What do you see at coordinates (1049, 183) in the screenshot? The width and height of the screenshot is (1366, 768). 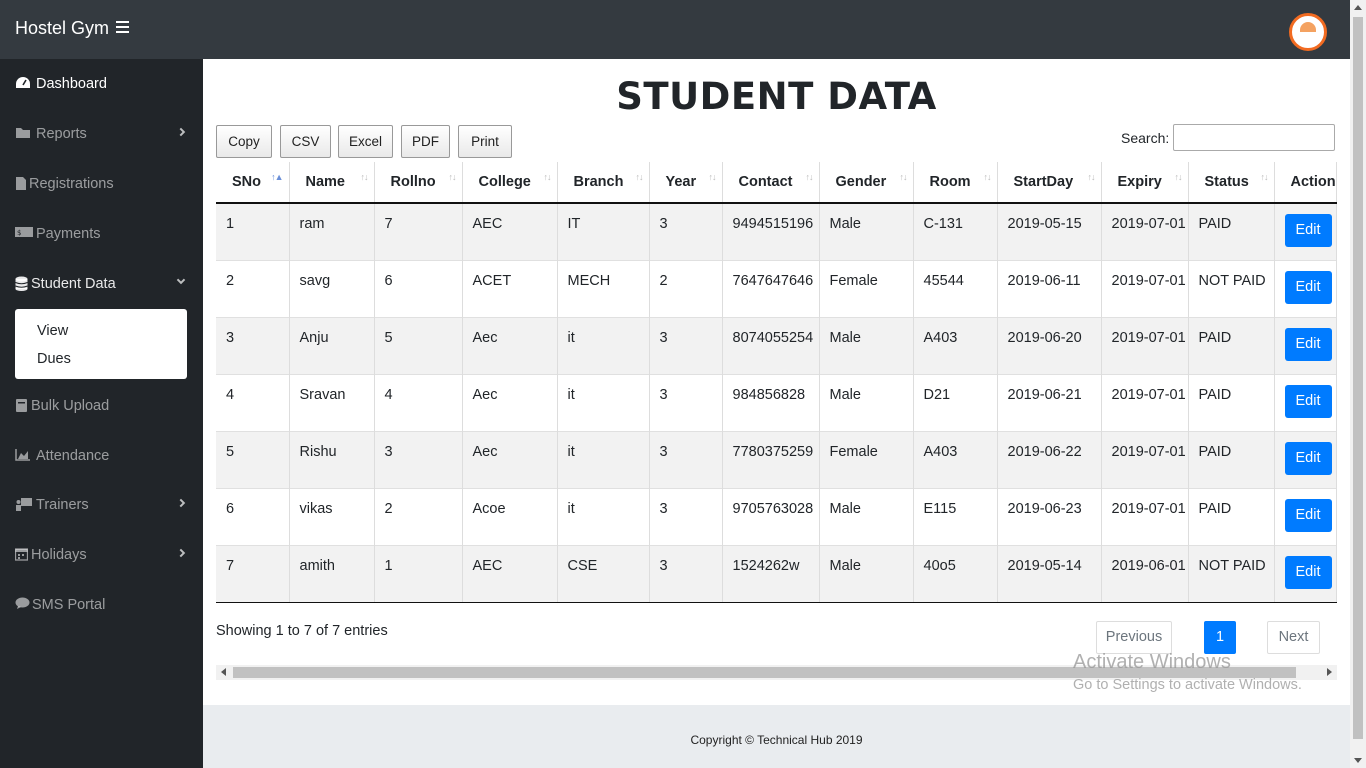 I see `column-header-startday: StartDay ↑↓` at bounding box center [1049, 183].